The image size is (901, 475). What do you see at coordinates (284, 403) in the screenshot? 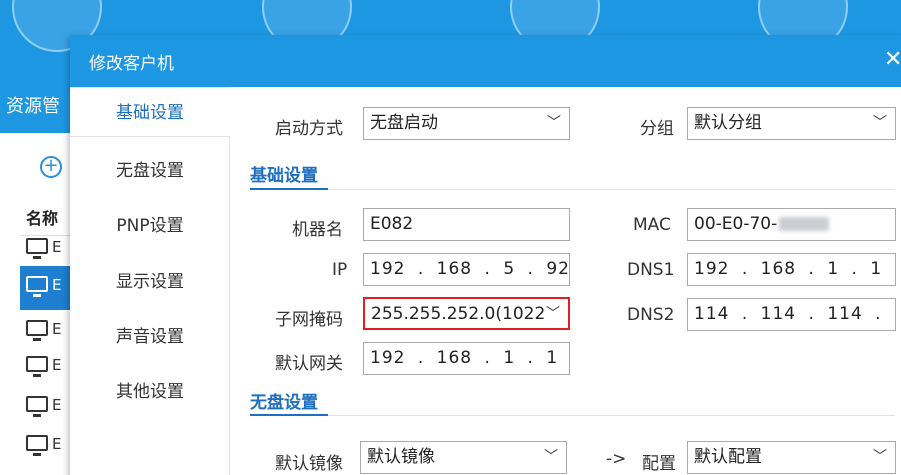
I see `section-title-diskless: 无盘设置` at bounding box center [284, 403].